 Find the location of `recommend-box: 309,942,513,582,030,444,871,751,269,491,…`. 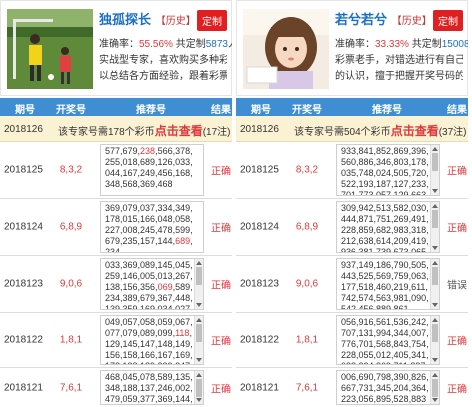

recommend-box: 309,942,513,582,030,444,871,751,269,491,… is located at coordinates (388, 227).